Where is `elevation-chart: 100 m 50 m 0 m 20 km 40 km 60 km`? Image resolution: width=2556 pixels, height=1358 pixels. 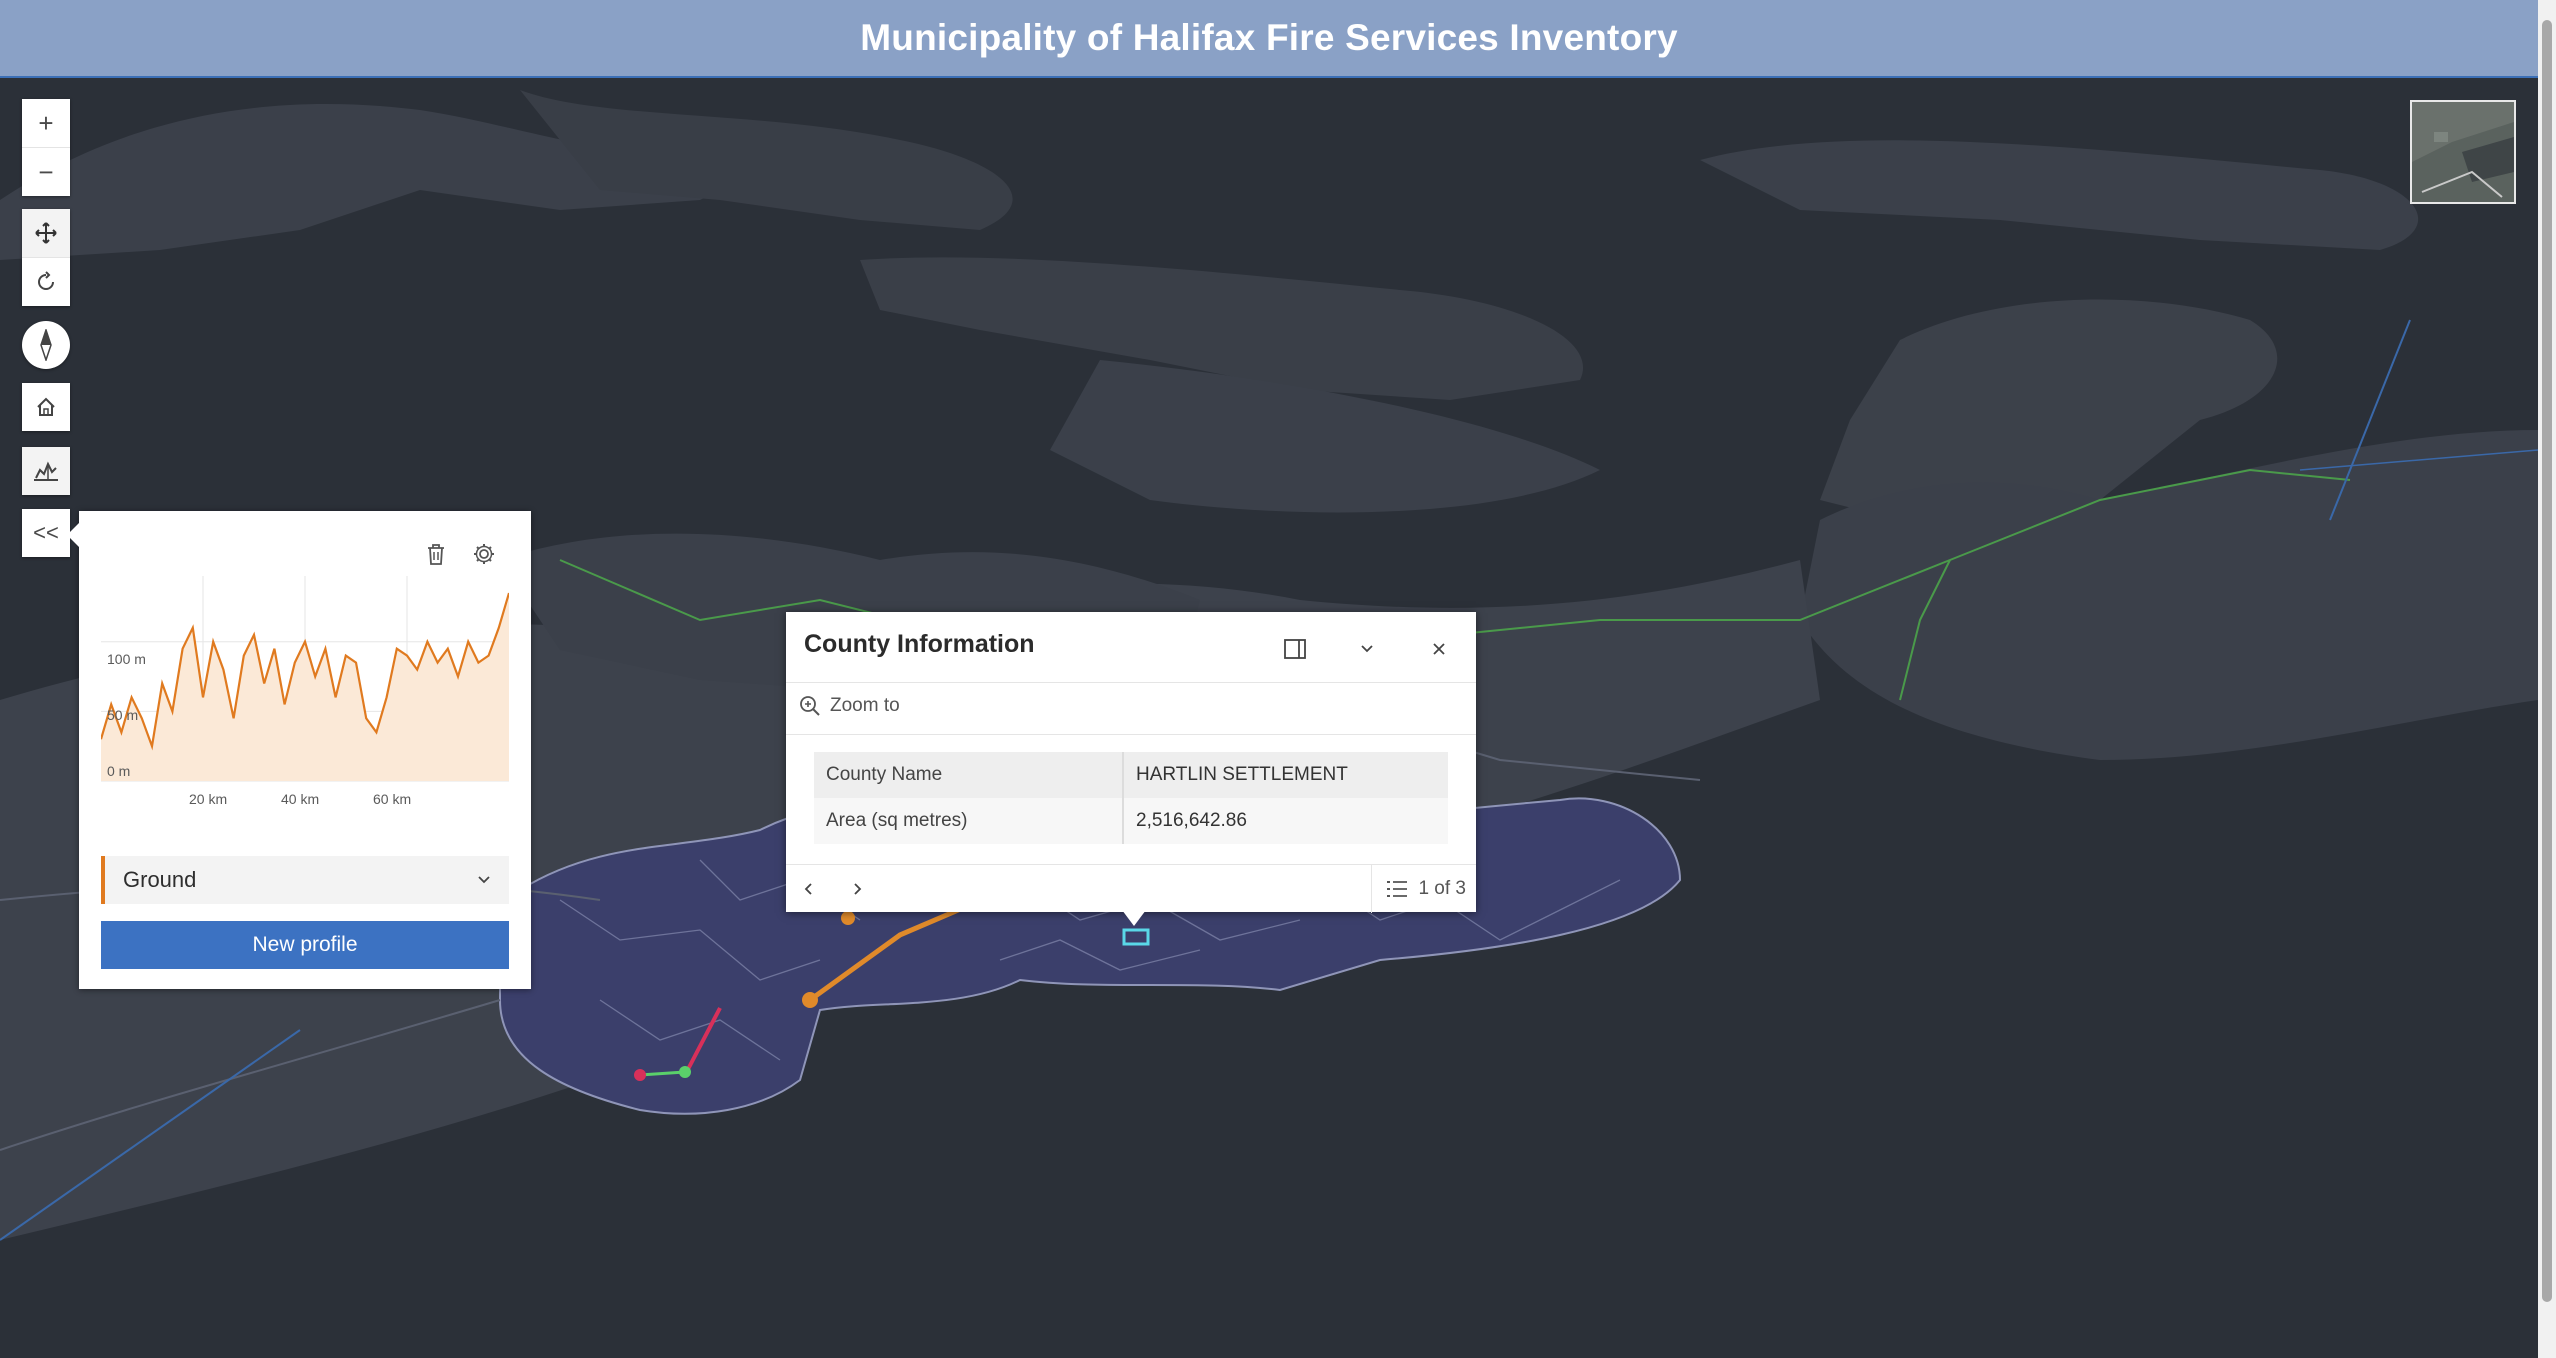
elevation-chart: 100 m 50 m 0 m 20 km 40 km 60 km is located at coordinates (305, 692).